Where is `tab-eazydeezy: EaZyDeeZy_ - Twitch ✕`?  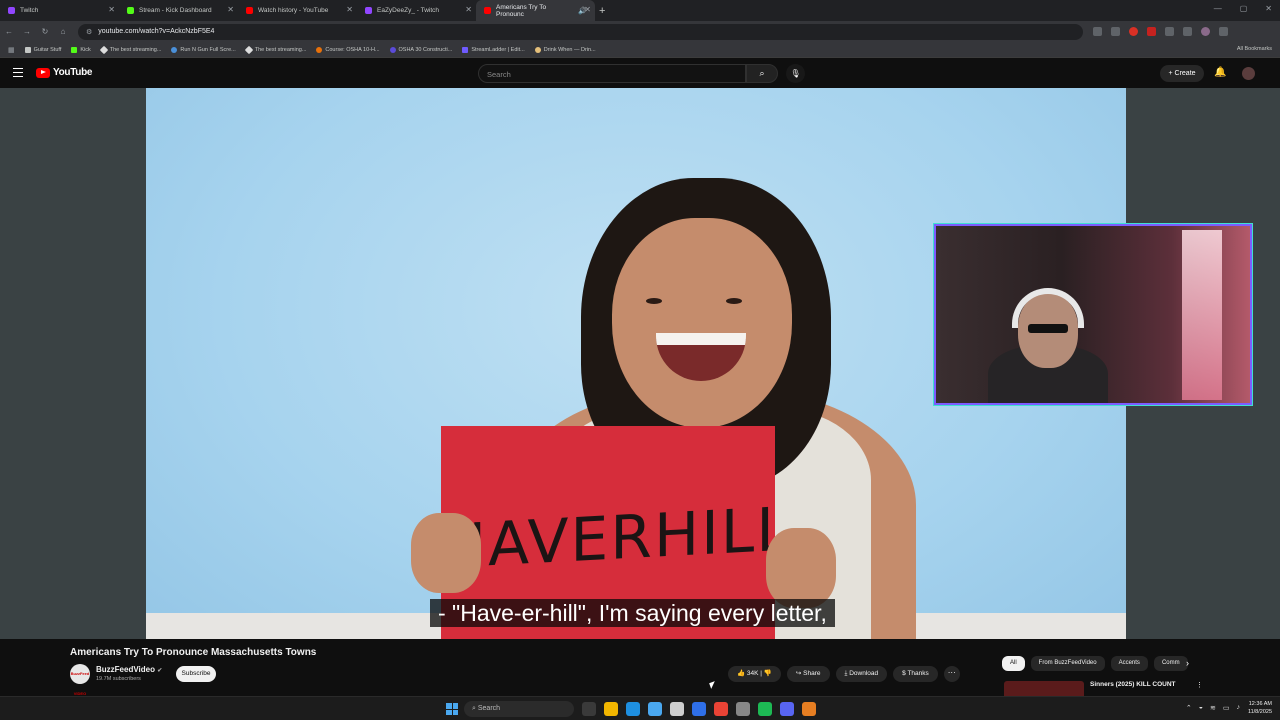
tab-eazydeezy: EaZyDeeZy_ - Twitch ✕ is located at coordinates (416, 10).